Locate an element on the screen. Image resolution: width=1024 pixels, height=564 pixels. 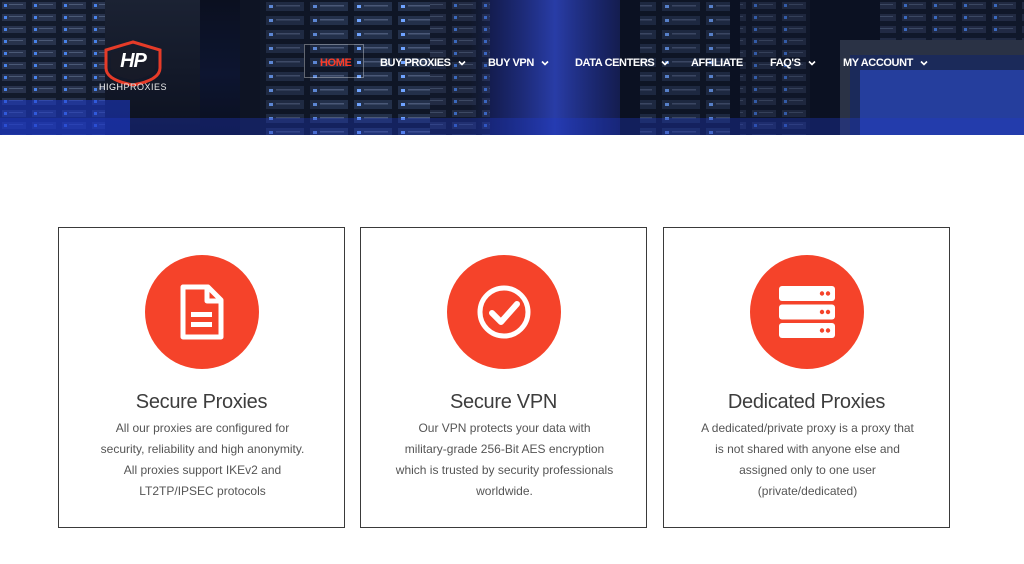
nav-label: AFFILIATE is located at coordinates (717, 63).